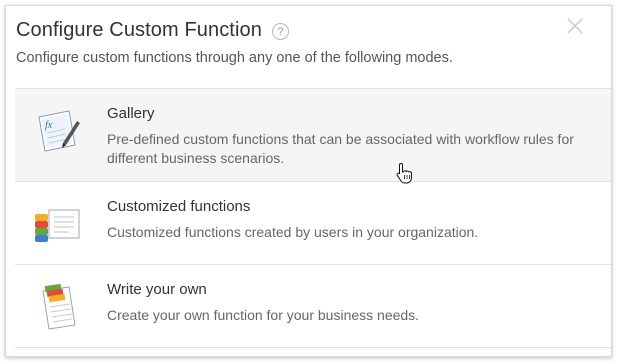 This screenshot has height=364, width=620. Describe the element at coordinates (179, 206) in the screenshot. I see `option-title: Customized functions` at that location.